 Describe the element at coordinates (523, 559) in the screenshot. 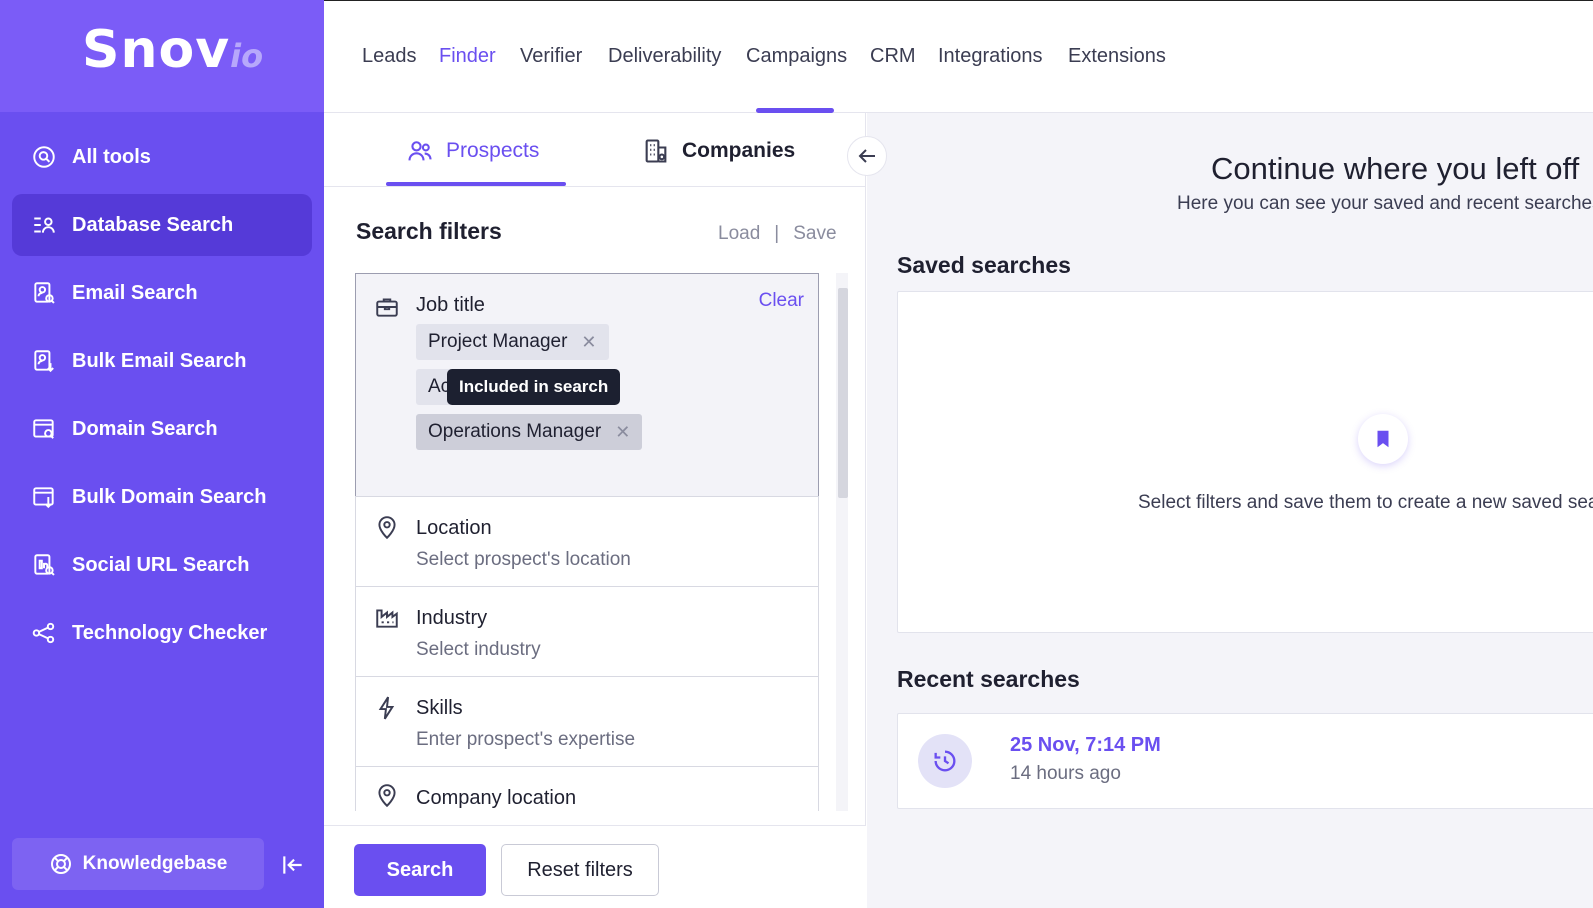

I see `location-placeholder: Select prospect's location` at that location.